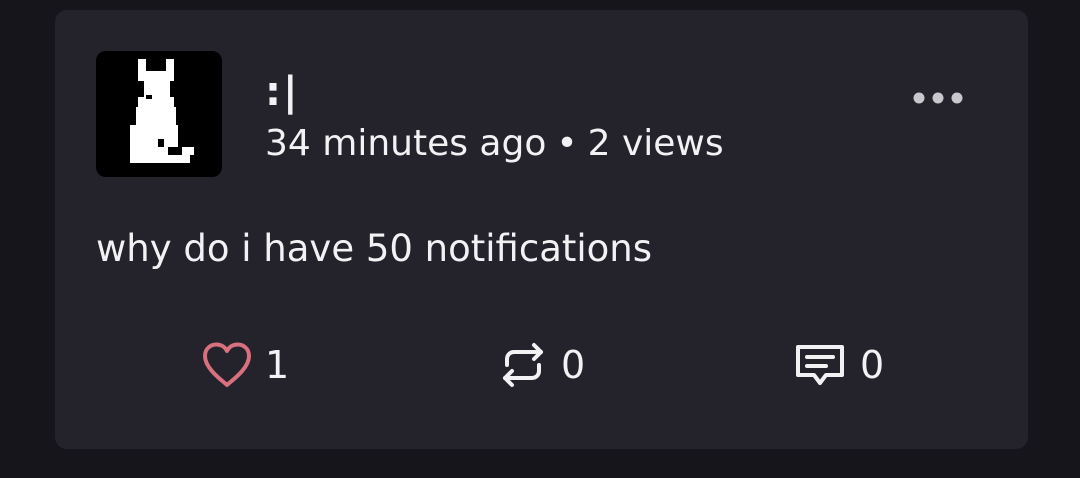  Describe the element at coordinates (523, 365) in the screenshot. I see `repost-icon` at that location.